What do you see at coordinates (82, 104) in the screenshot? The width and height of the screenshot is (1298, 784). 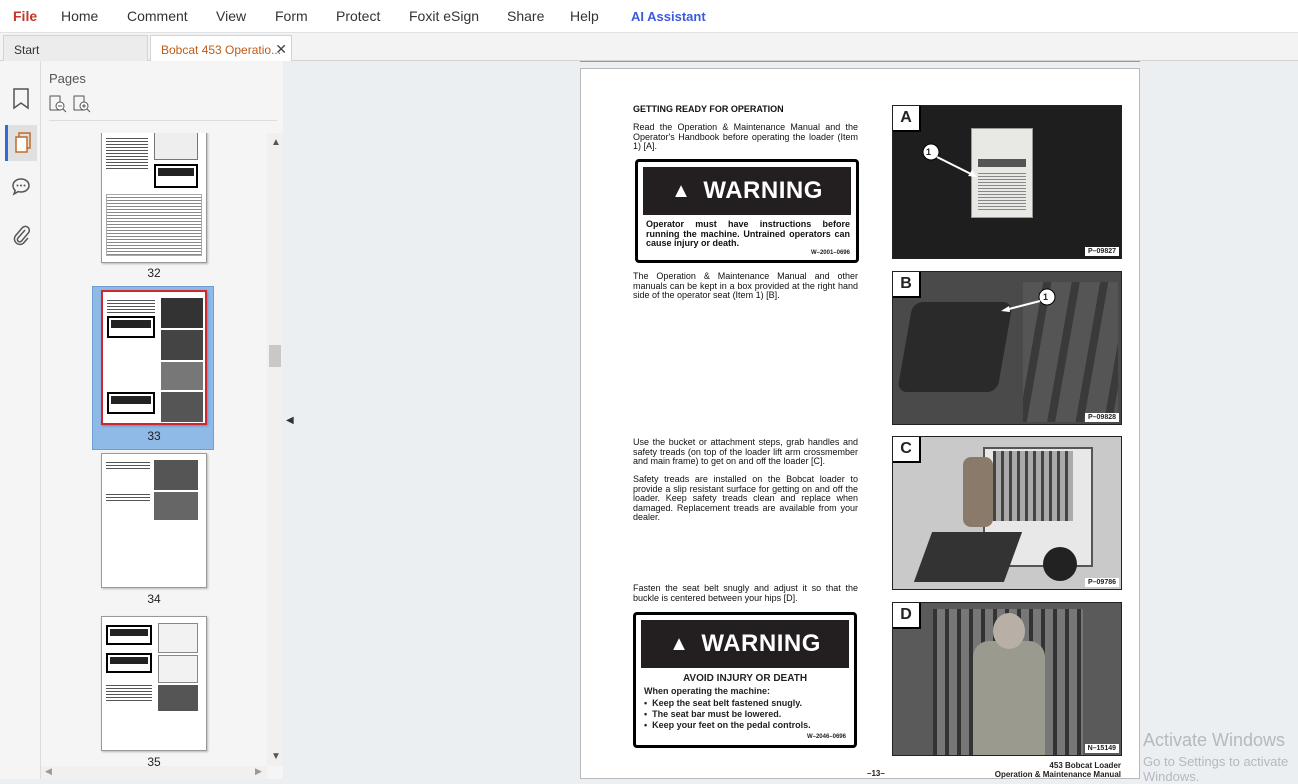 I see `page-zoom-in-icon` at bounding box center [82, 104].